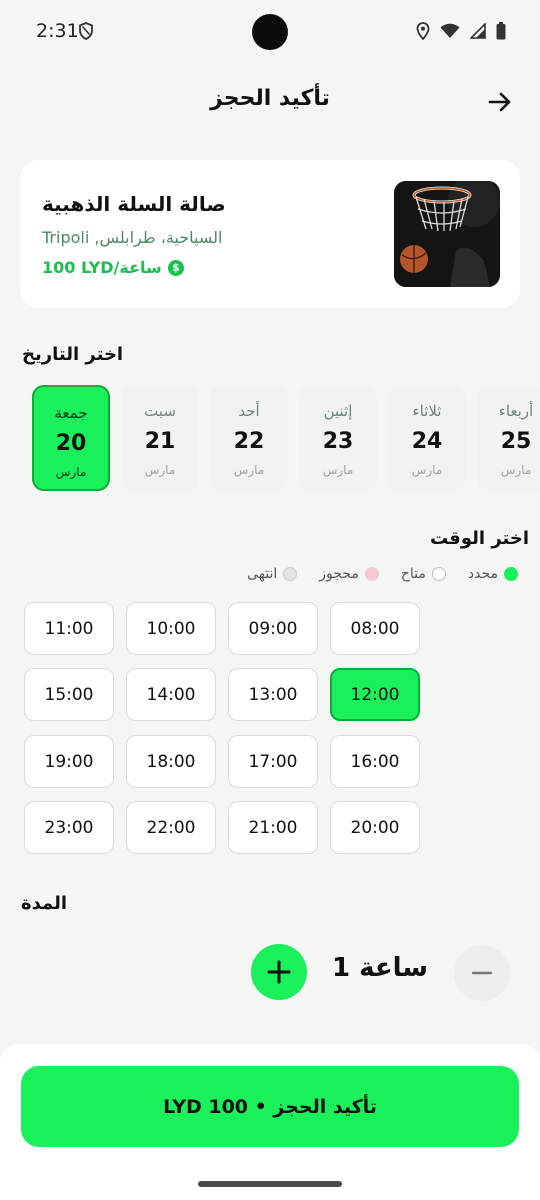 Image resolution: width=540 pixels, height=1200 pixels. What do you see at coordinates (273, 827) in the screenshot?
I see `time-slot: 21:00` at bounding box center [273, 827].